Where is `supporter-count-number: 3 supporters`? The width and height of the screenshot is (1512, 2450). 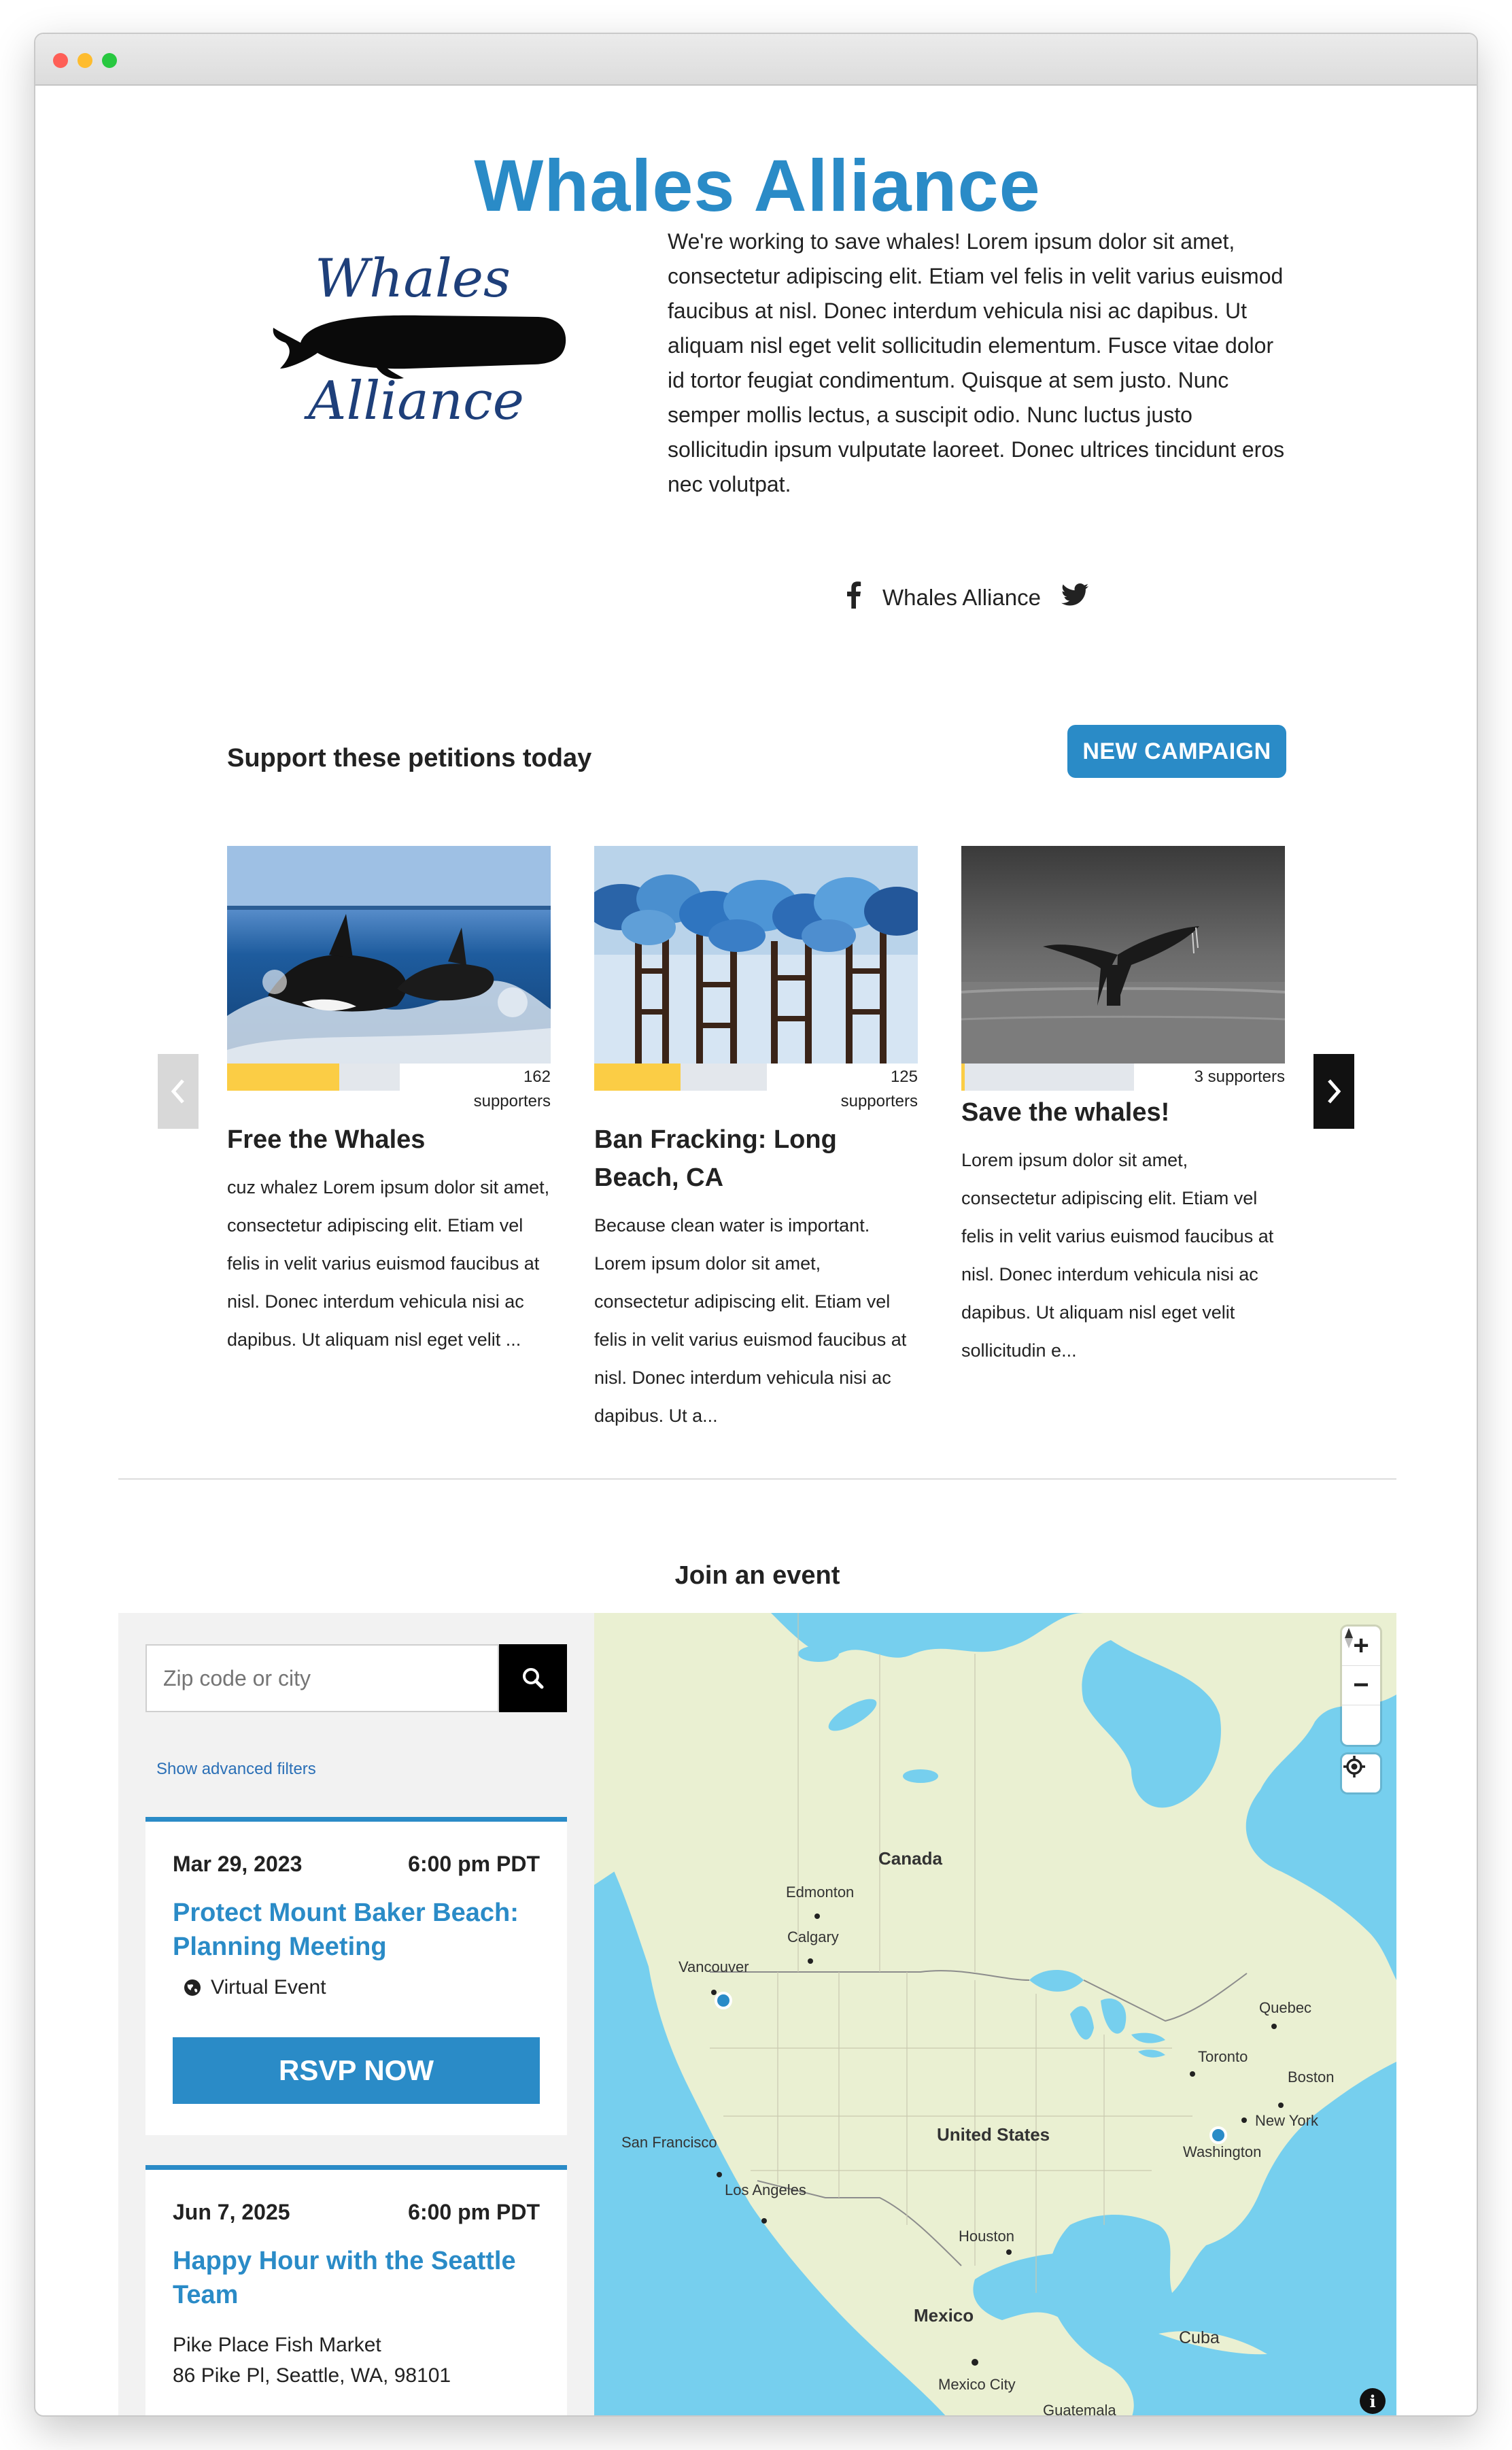 supporter-count-number: 3 supporters is located at coordinates (1239, 1077).